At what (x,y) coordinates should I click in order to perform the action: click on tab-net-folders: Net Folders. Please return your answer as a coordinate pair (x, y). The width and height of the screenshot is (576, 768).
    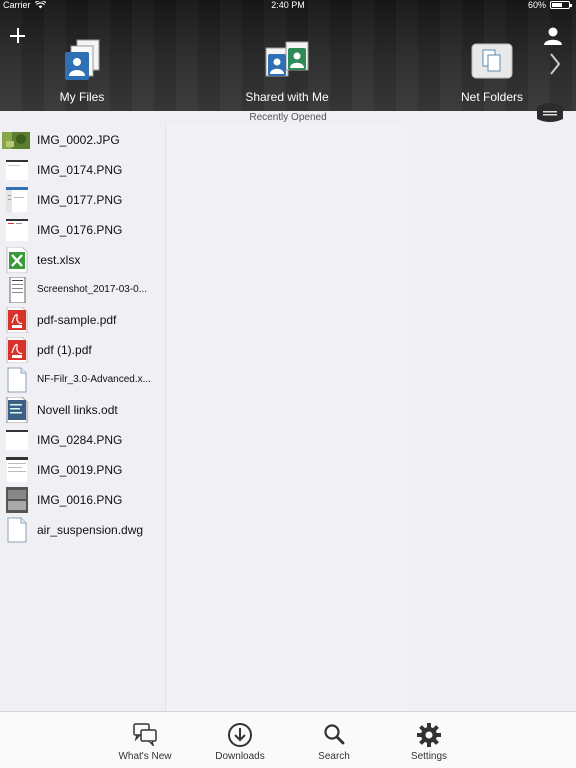
    Looking at the image, I should click on (492, 73).